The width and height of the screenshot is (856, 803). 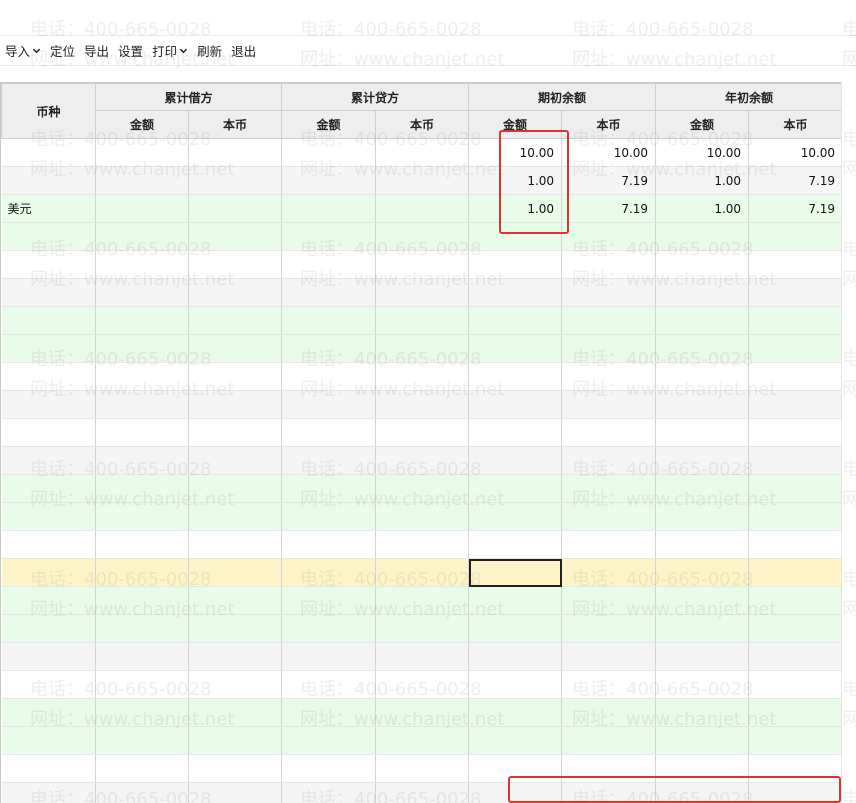 I want to click on value-cell: 1.00, so click(x=515, y=208).